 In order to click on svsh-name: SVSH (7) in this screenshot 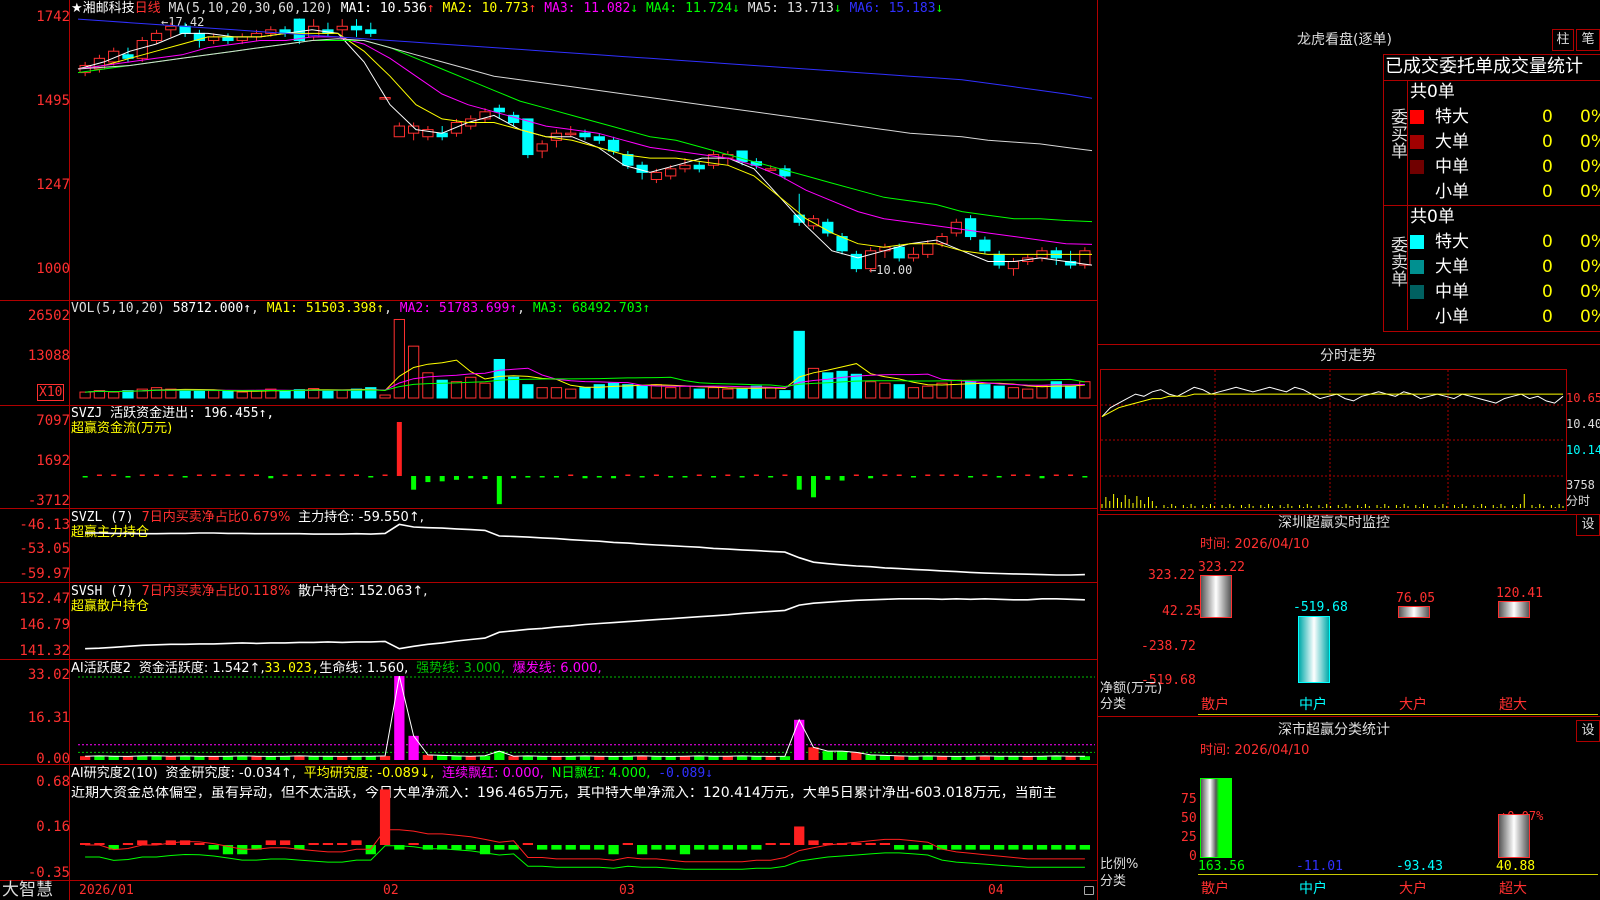, I will do `click(102, 591)`.